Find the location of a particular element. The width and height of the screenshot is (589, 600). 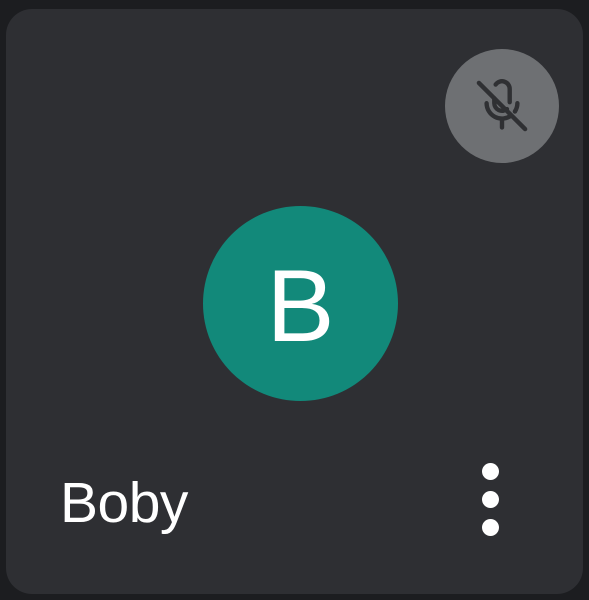

mic-off-indicator is located at coordinates (502, 106).